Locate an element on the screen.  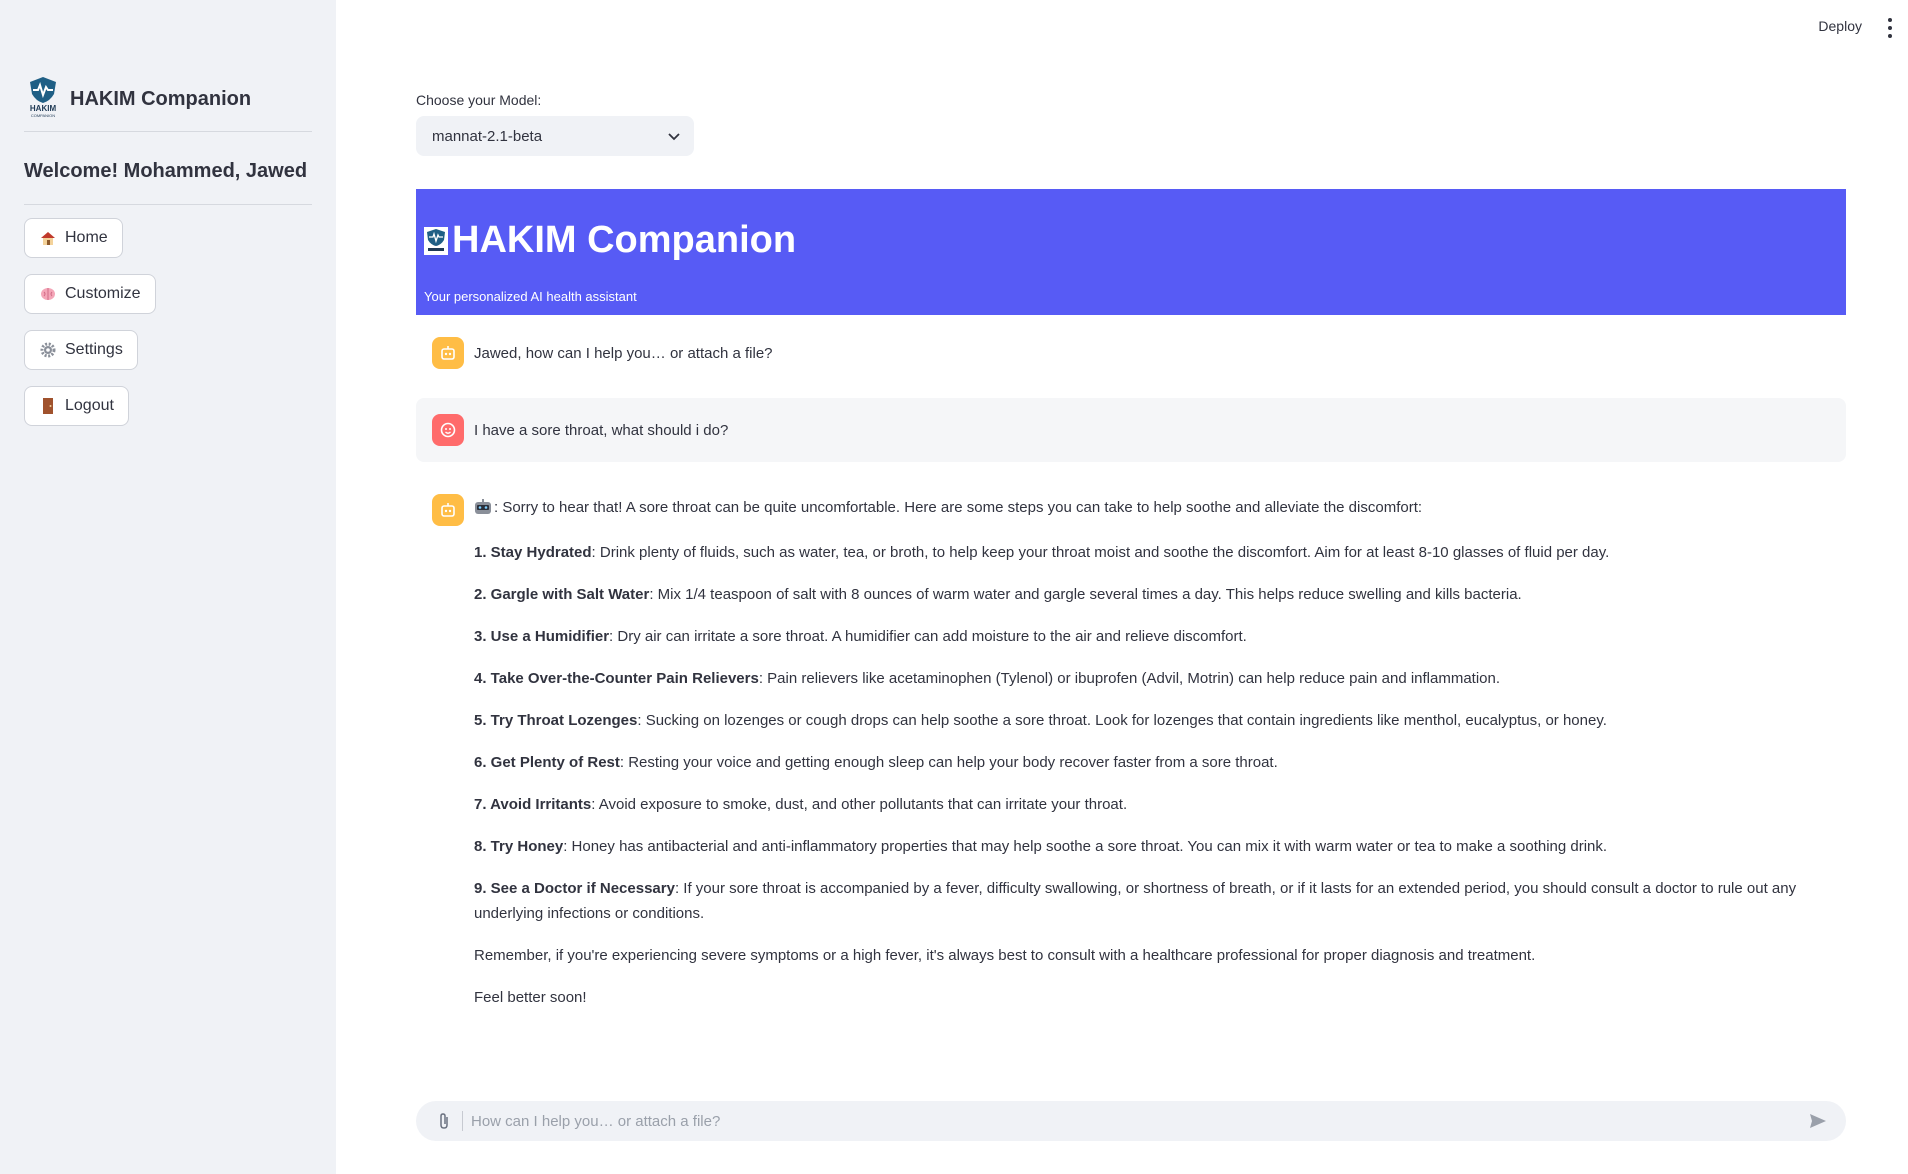
paperclip-icon is located at coordinates (444, 1121).